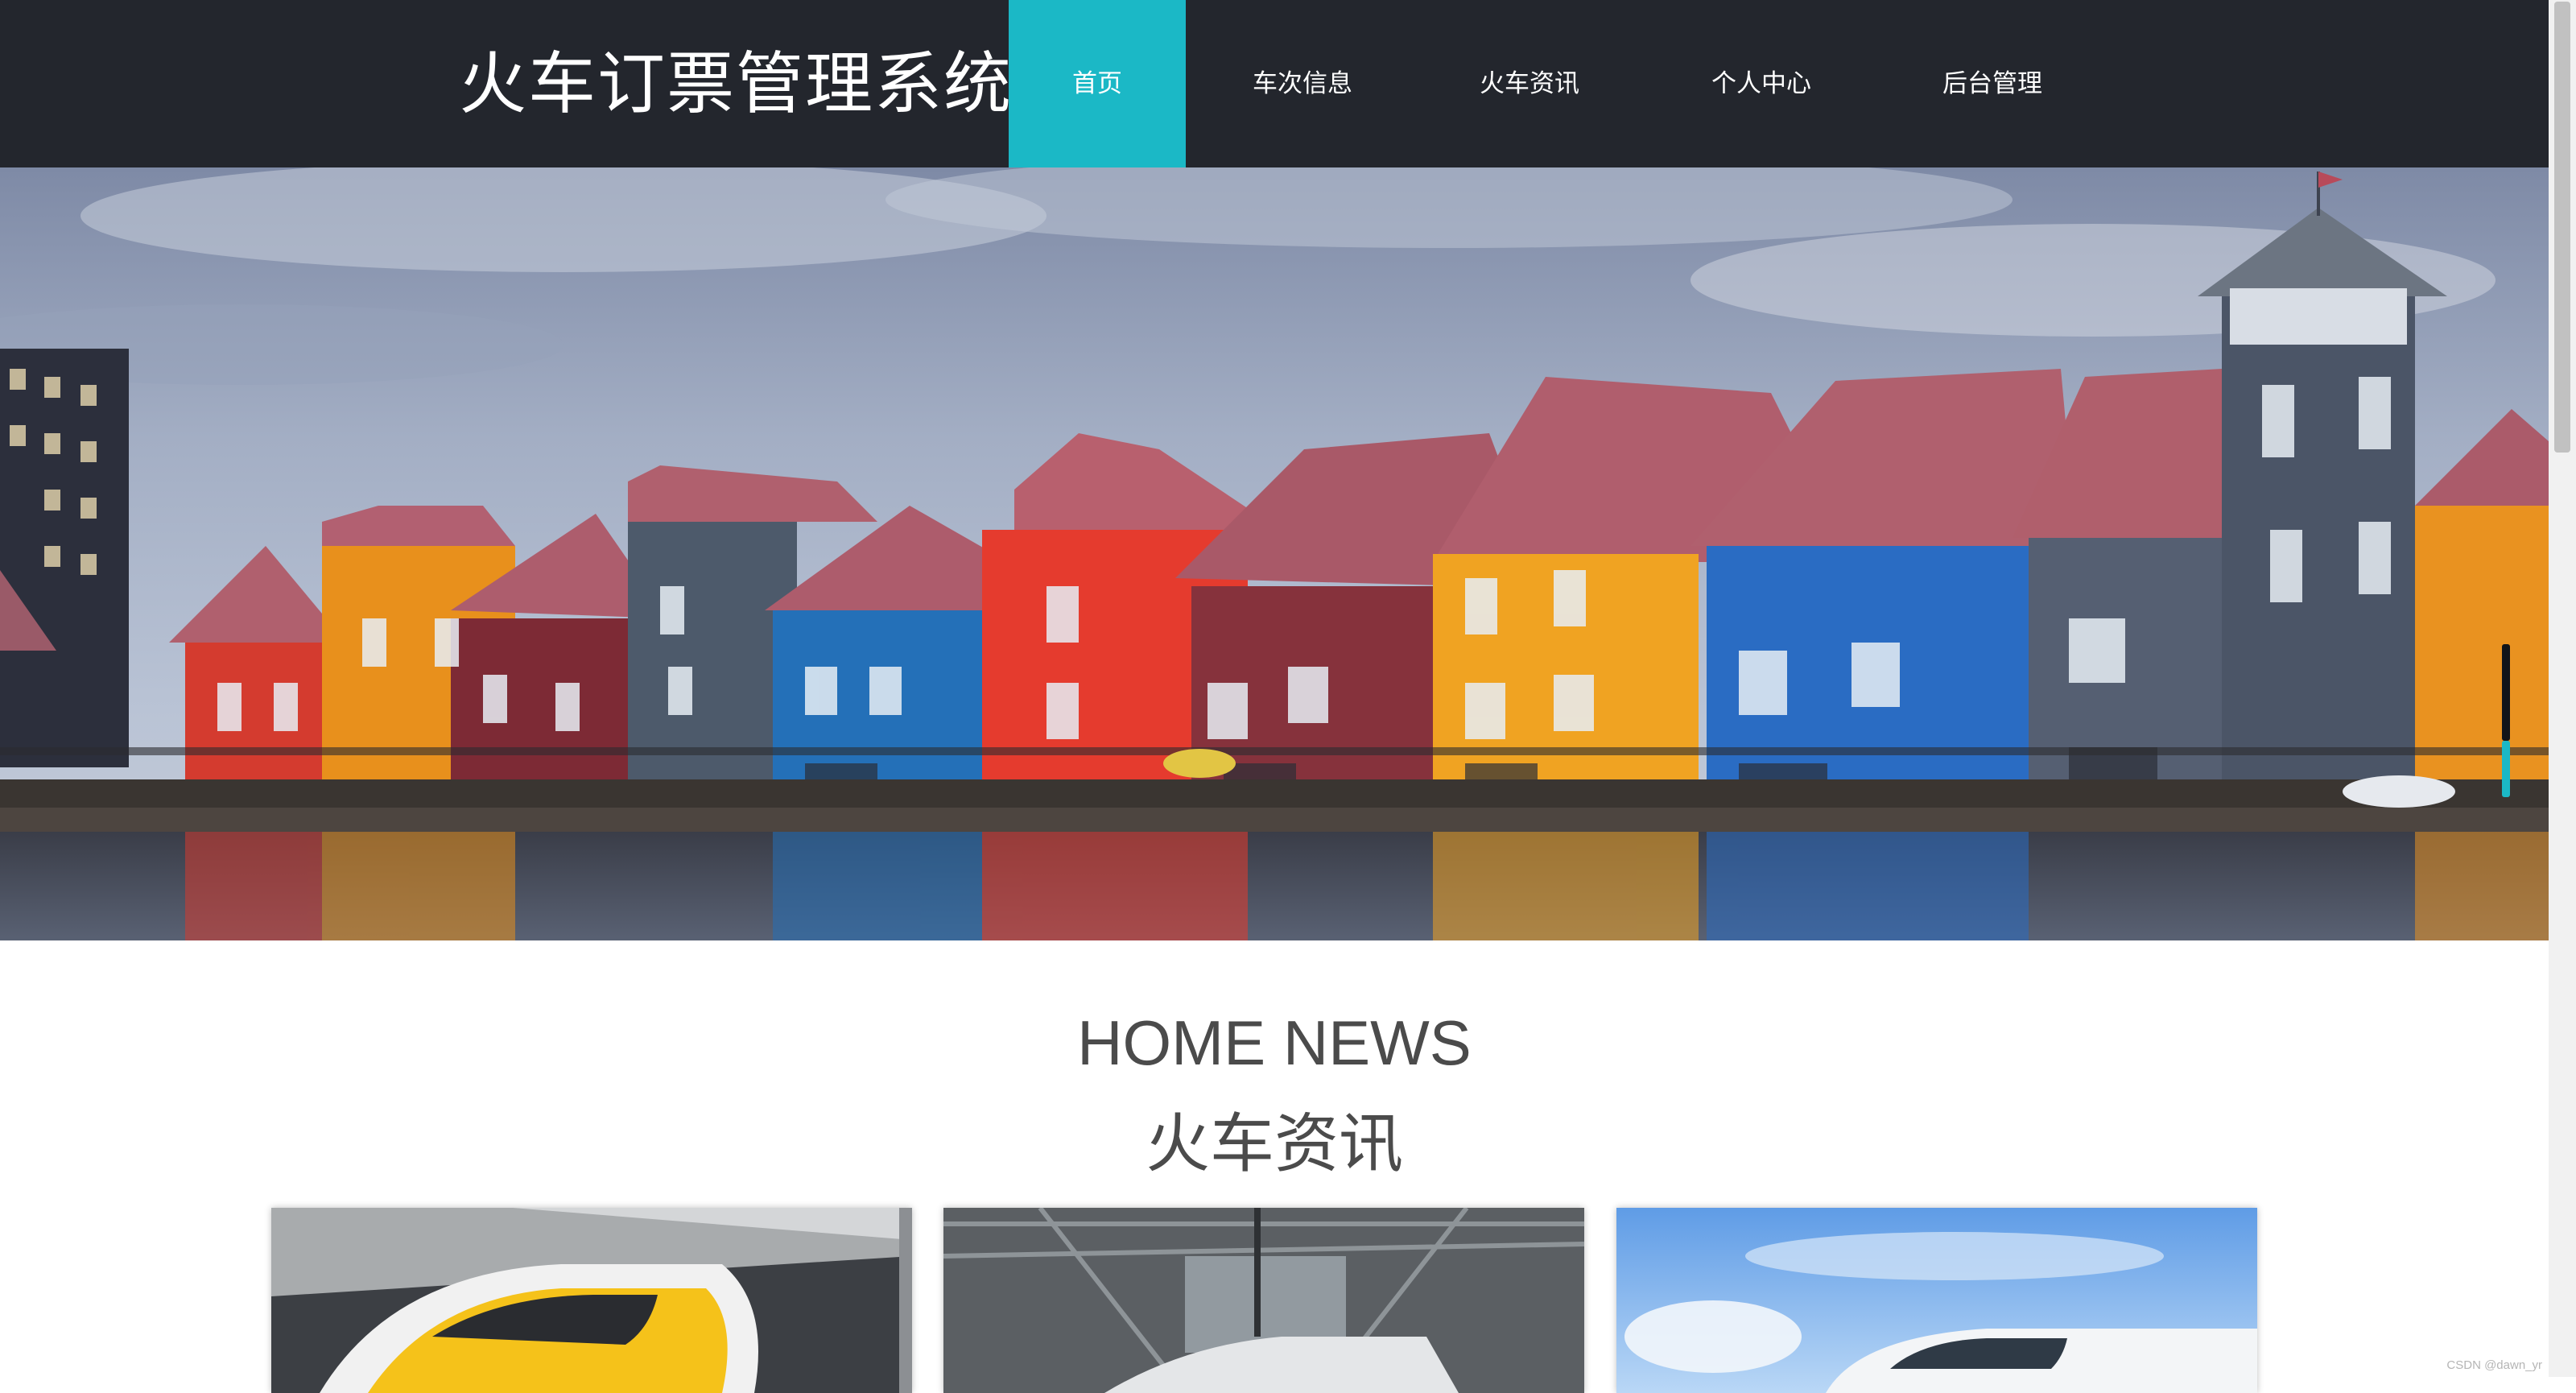 Image resolution: width=2576 pixels, height=1393 pixels. I want to click on news-card-image-bullet-train, so click(1936, 1300).